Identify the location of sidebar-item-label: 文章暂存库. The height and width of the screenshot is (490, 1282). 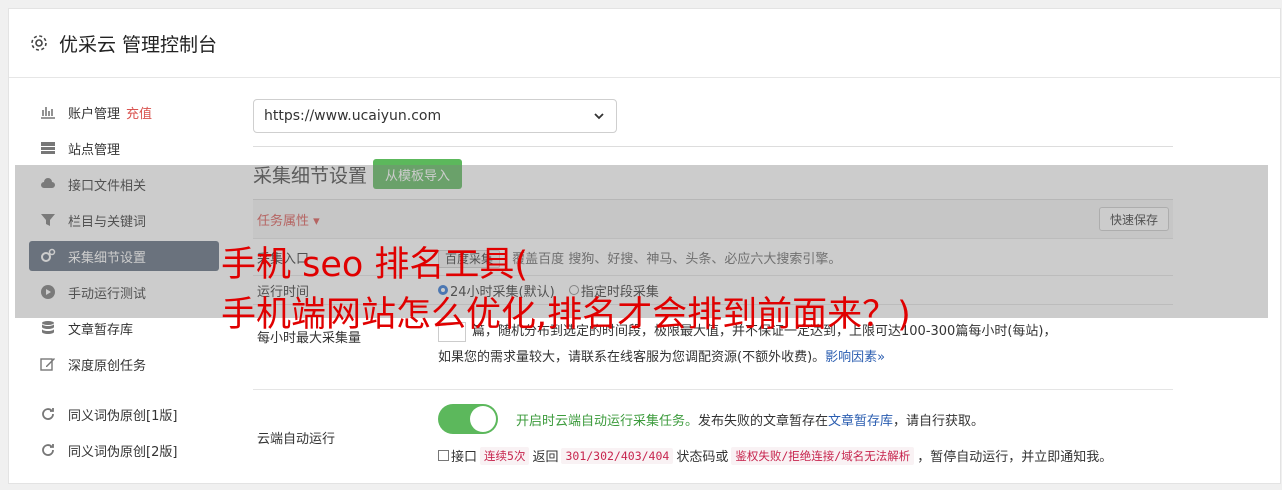
(101, 330).